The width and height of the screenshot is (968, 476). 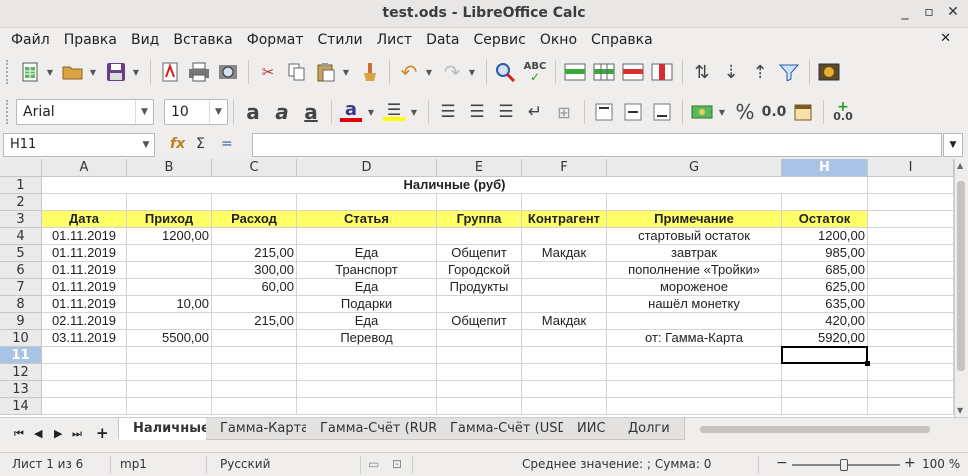 What do you see at coordinates (79, 145) in the screenshot?
I see `name-box: H11 ▼` at bounding box center [79, 145].